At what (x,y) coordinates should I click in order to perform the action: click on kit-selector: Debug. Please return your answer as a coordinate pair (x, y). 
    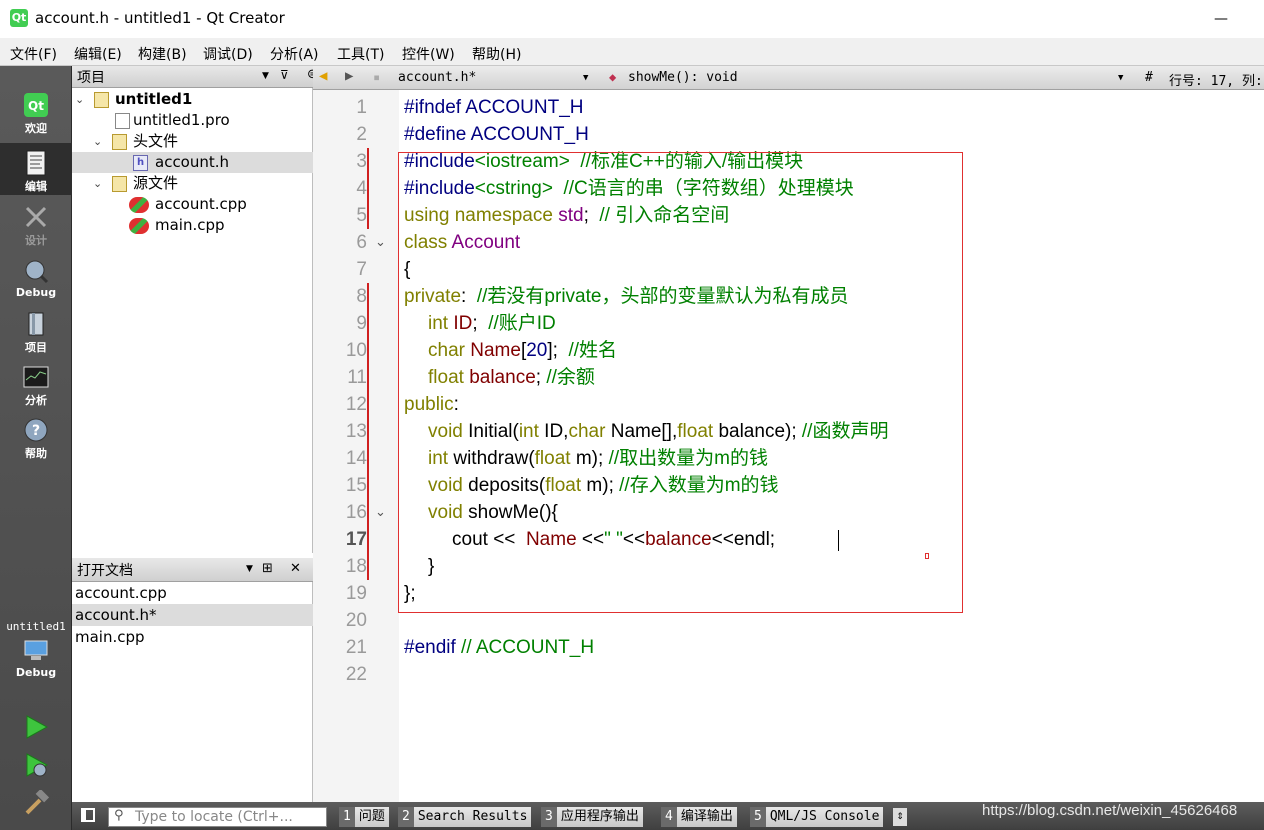
    Looking at the image, I should click on (36, 658).